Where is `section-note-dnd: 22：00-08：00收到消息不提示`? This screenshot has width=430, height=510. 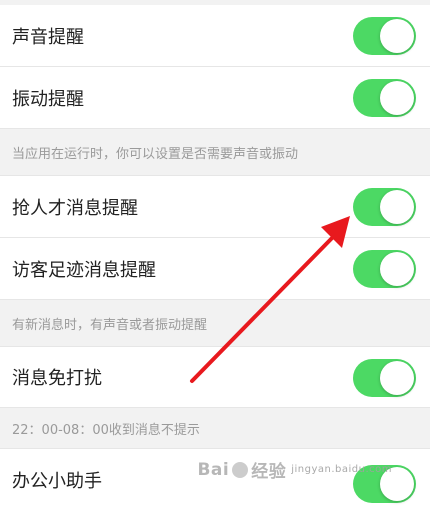
section-note-dnd: 22：00-08：00收到消息不提示 is located at coordinates (215, 428).